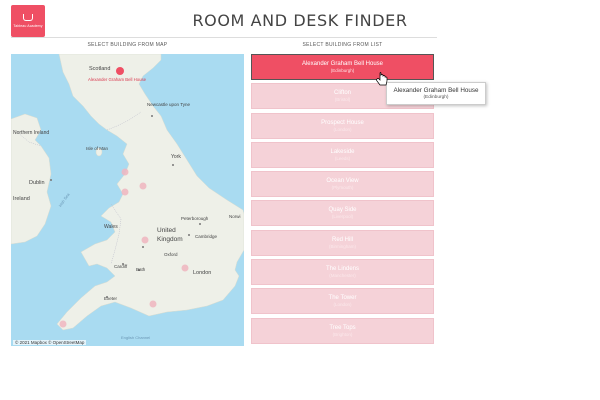  I want to click on building-location: (Plymouth), so click(342, 188).